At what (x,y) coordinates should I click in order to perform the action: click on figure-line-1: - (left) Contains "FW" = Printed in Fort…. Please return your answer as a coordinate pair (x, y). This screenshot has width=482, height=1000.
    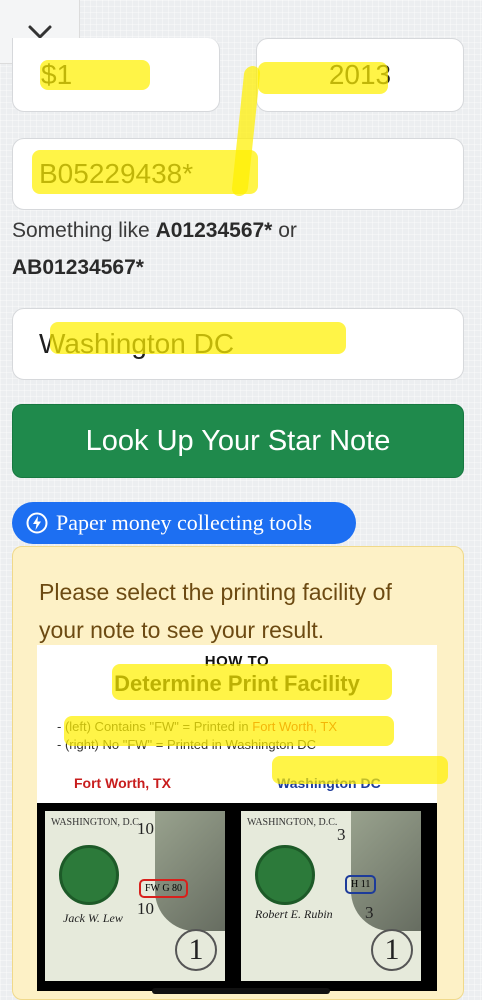
    Looking at the image, I should click on (197, 726).